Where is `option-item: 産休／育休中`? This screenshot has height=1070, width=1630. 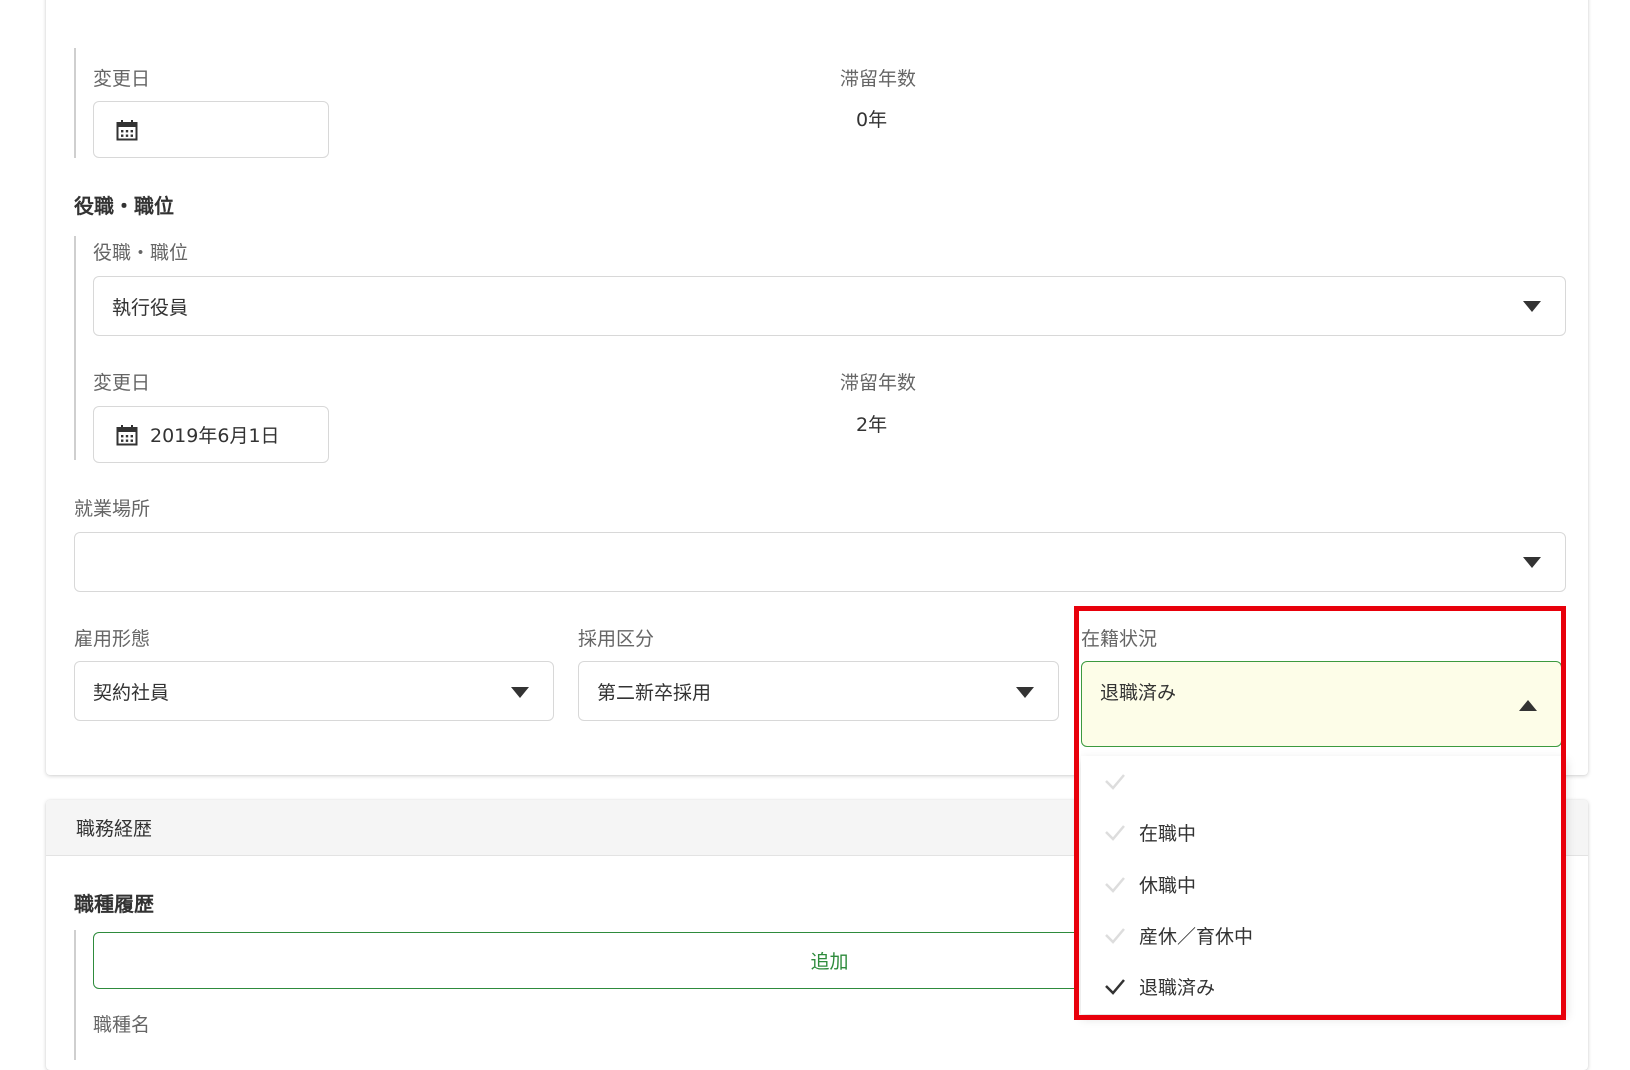
option-item: 産休／育休中 is located at coordinates (1323, 935).